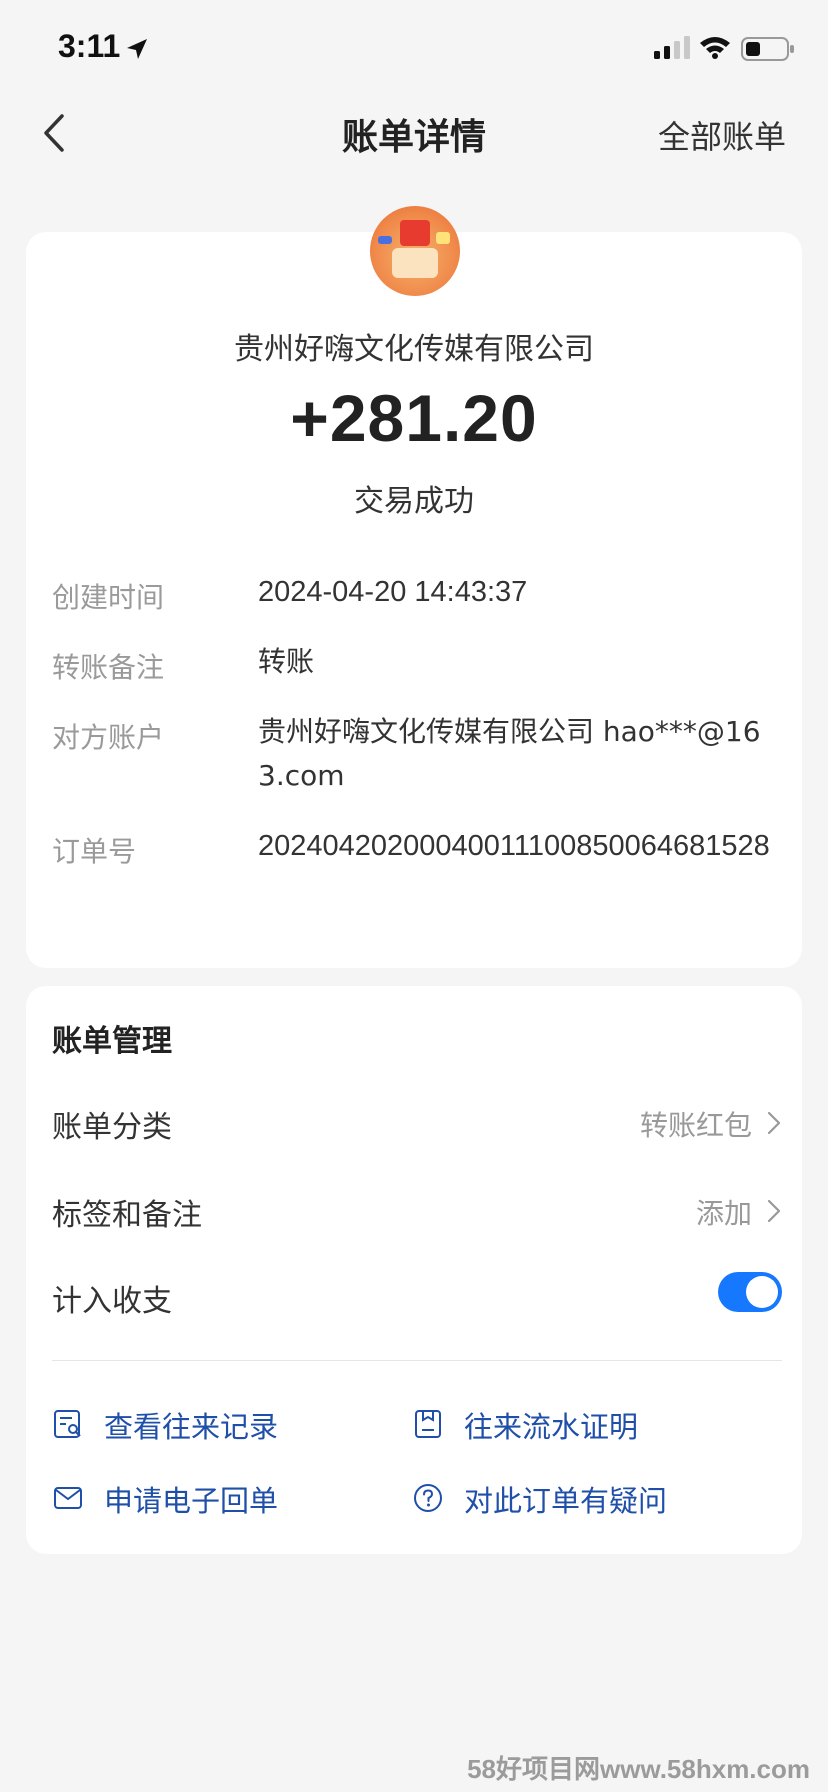 Image resolution: width=828 pixels, height=1792 pixels. Describe the element at coordinates (414, 418) in the screenshot. I see `transaction-amount: +281.20` at that location.